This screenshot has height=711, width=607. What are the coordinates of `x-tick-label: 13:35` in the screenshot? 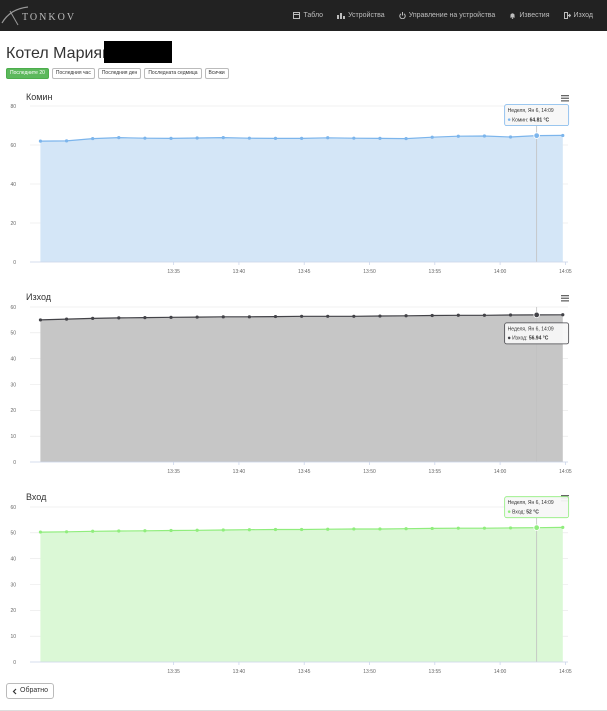 It's located at (173, 672).